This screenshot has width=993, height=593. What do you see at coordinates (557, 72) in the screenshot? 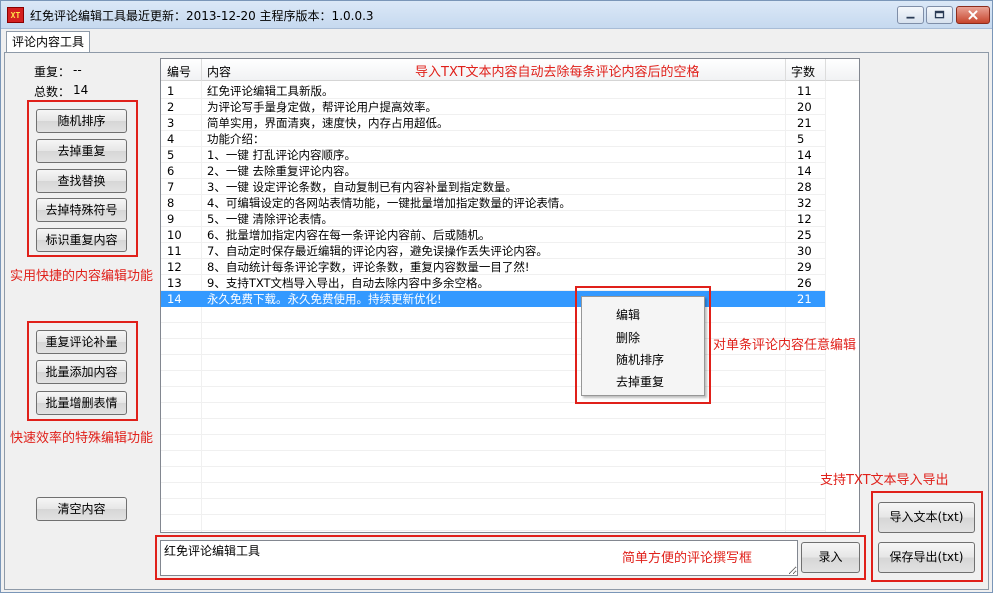
I see `txt-import-annotation: 导入TXT文本内容自动去除每条评论内容后的空格` at bounding box center [557, 72].